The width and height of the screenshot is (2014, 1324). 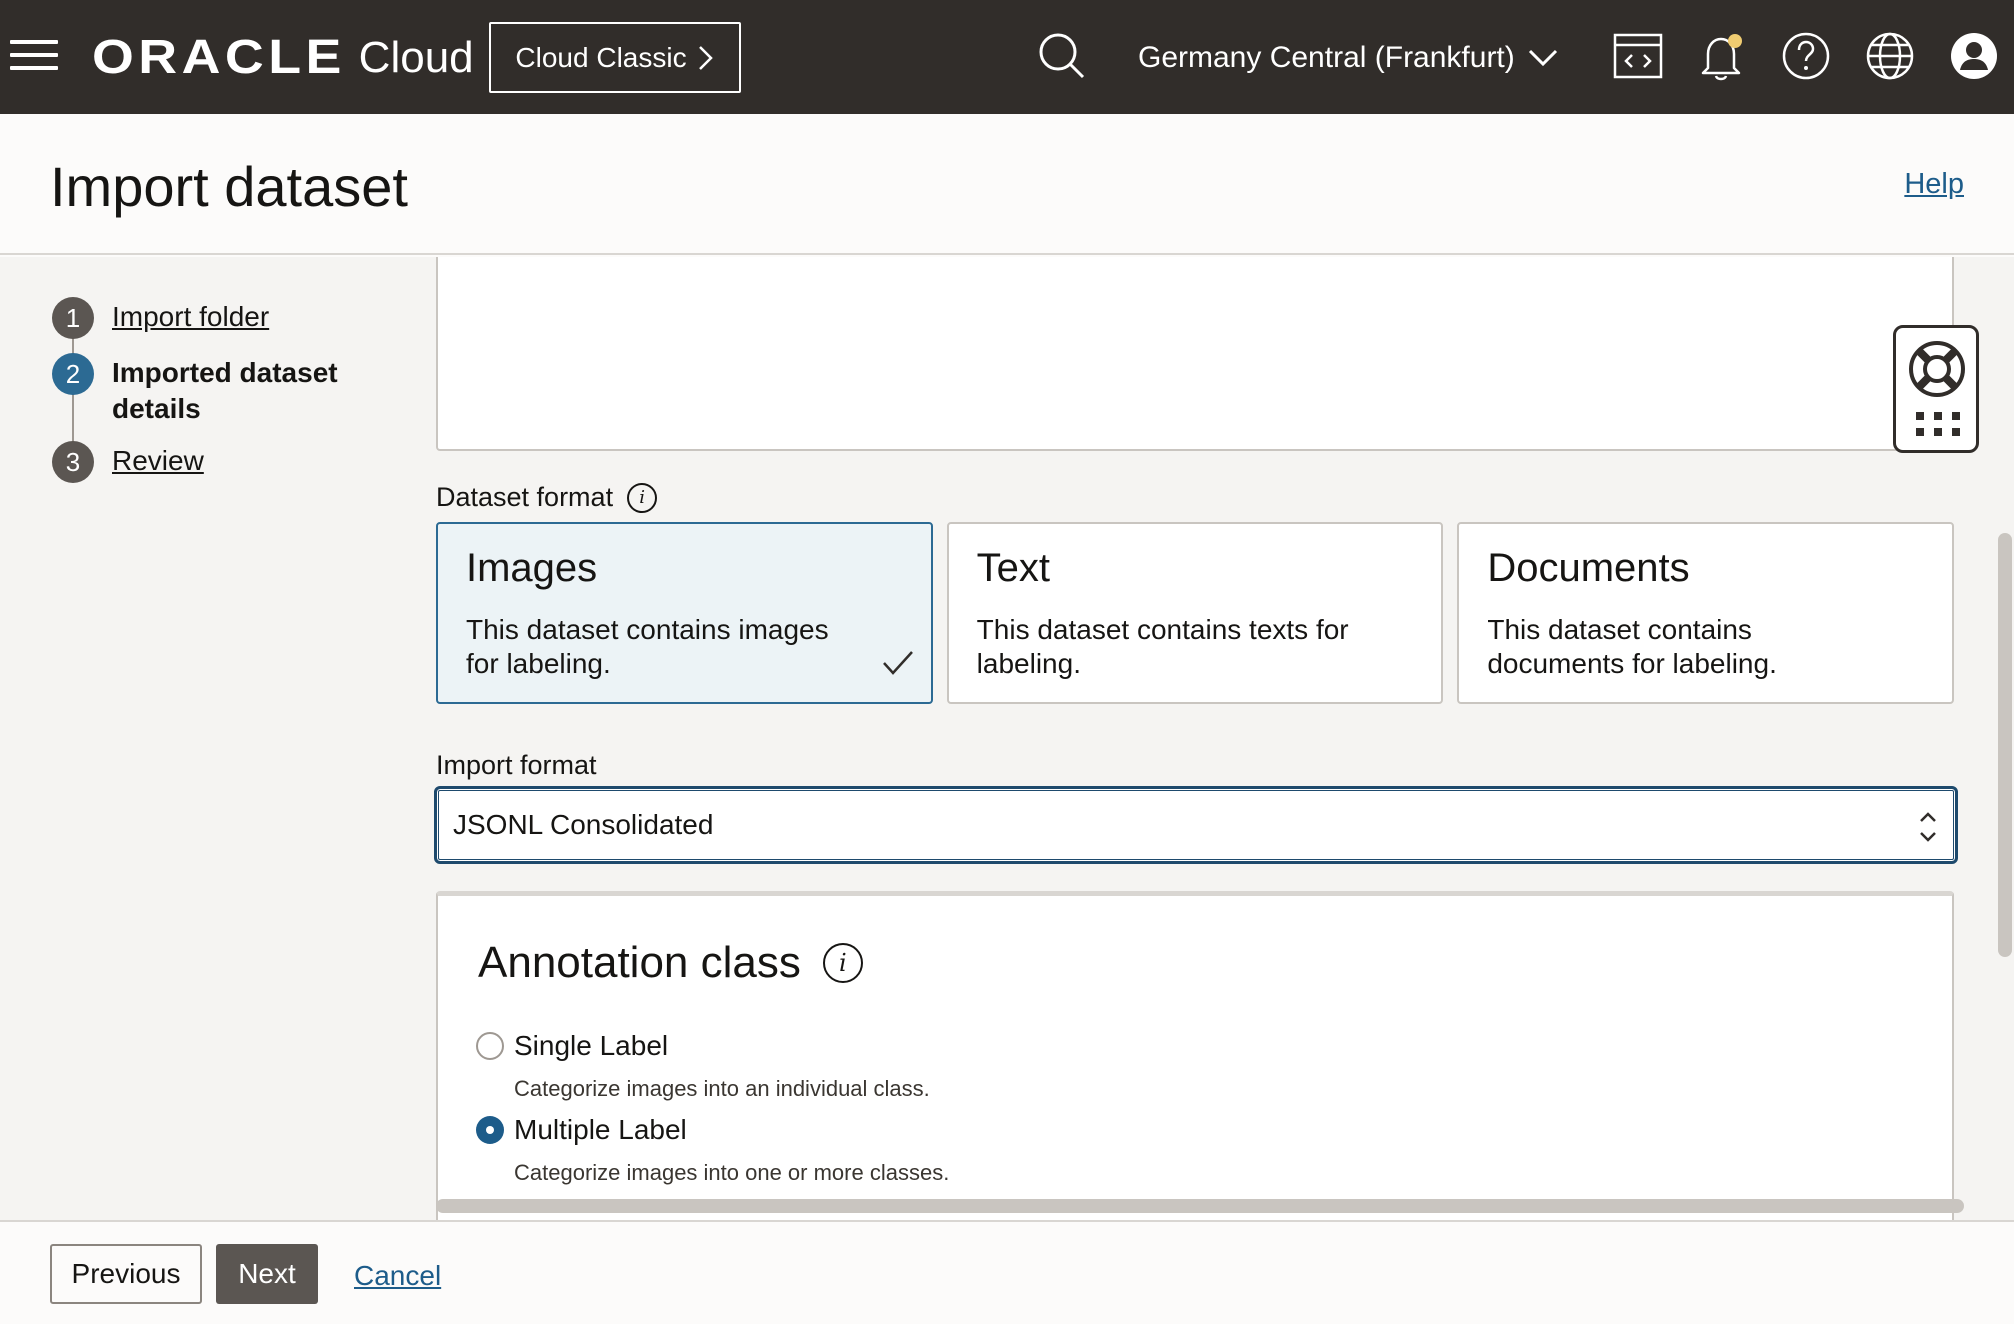 What do you see at coordinates (1542, 58) in the screenshot?
I see `chevron-down-icon` at bounding box center [1542, 58].